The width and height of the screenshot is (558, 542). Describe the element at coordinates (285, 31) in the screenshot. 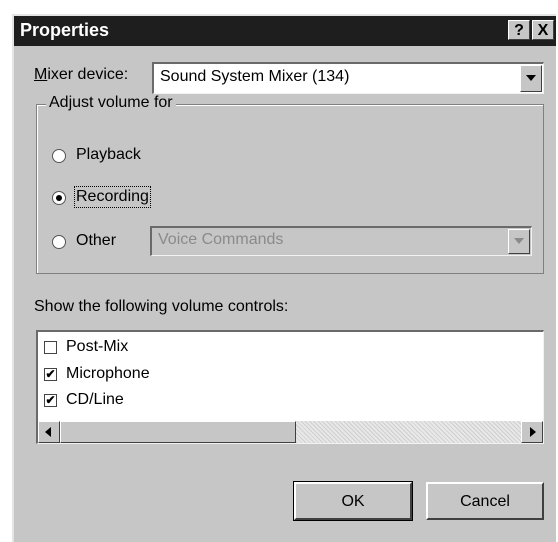

I see `title-bar: Properties ? X` at that location.